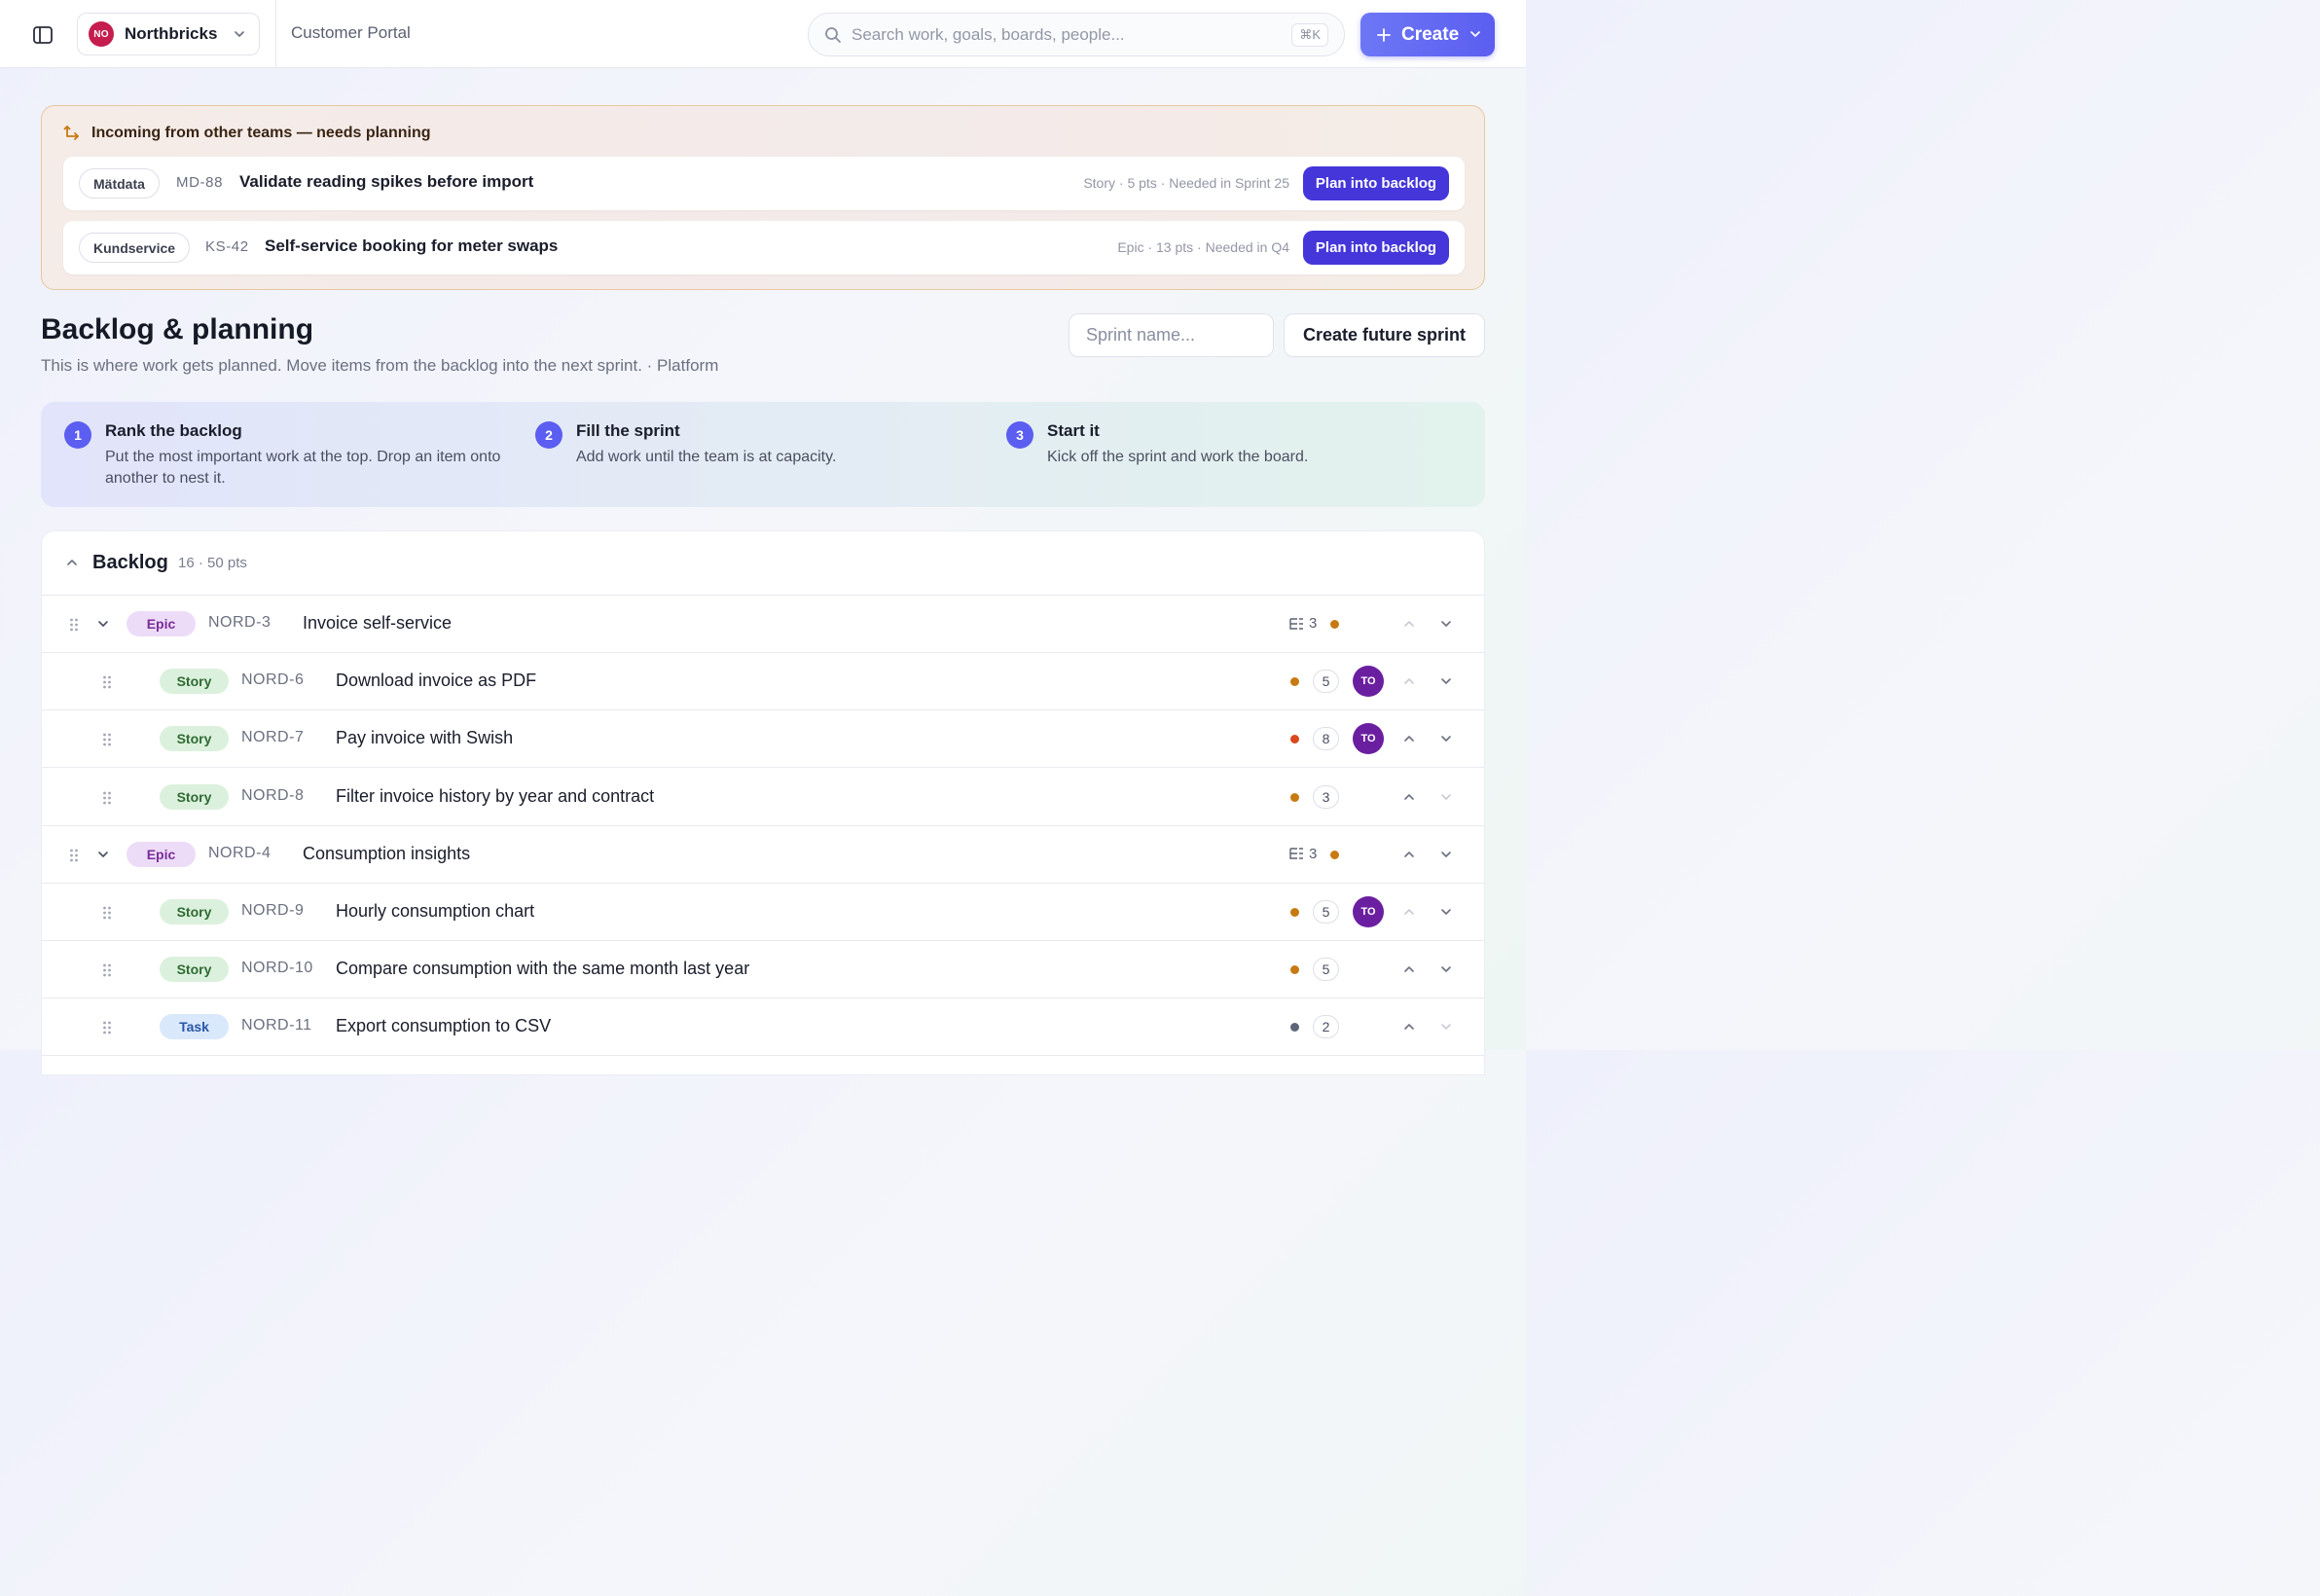 This screenshot has height=1596, width=2320. I want to click on header-divider, so click(276, 34).